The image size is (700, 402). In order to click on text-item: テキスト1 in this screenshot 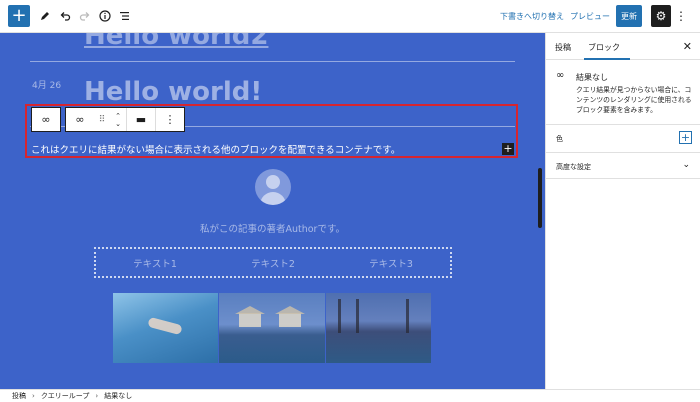, I will do `click(155, 263)`.